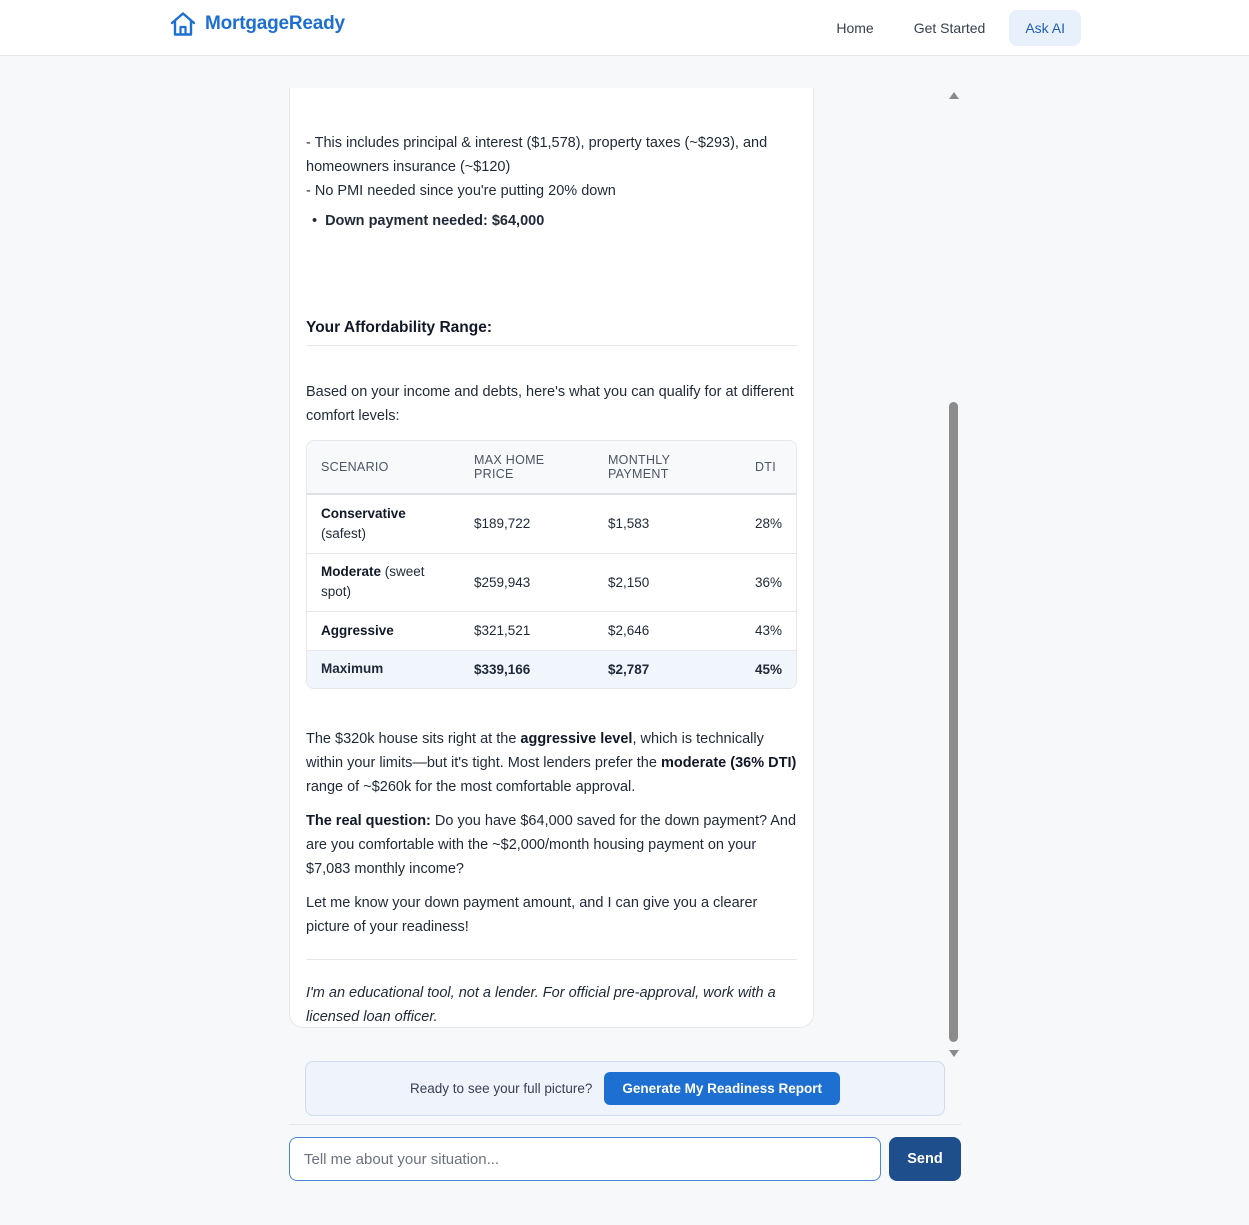 This screenshot has height=1225, width=1249. I want to click on col-monthly-payment: MONTHLY PAYMENT, so click(667, 468).